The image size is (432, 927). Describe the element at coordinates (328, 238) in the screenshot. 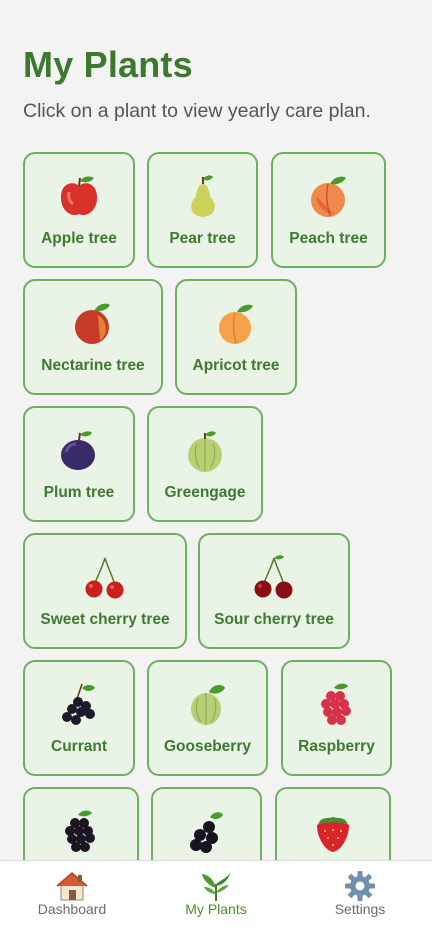

I see `plant-label: Peach tree` at that location.